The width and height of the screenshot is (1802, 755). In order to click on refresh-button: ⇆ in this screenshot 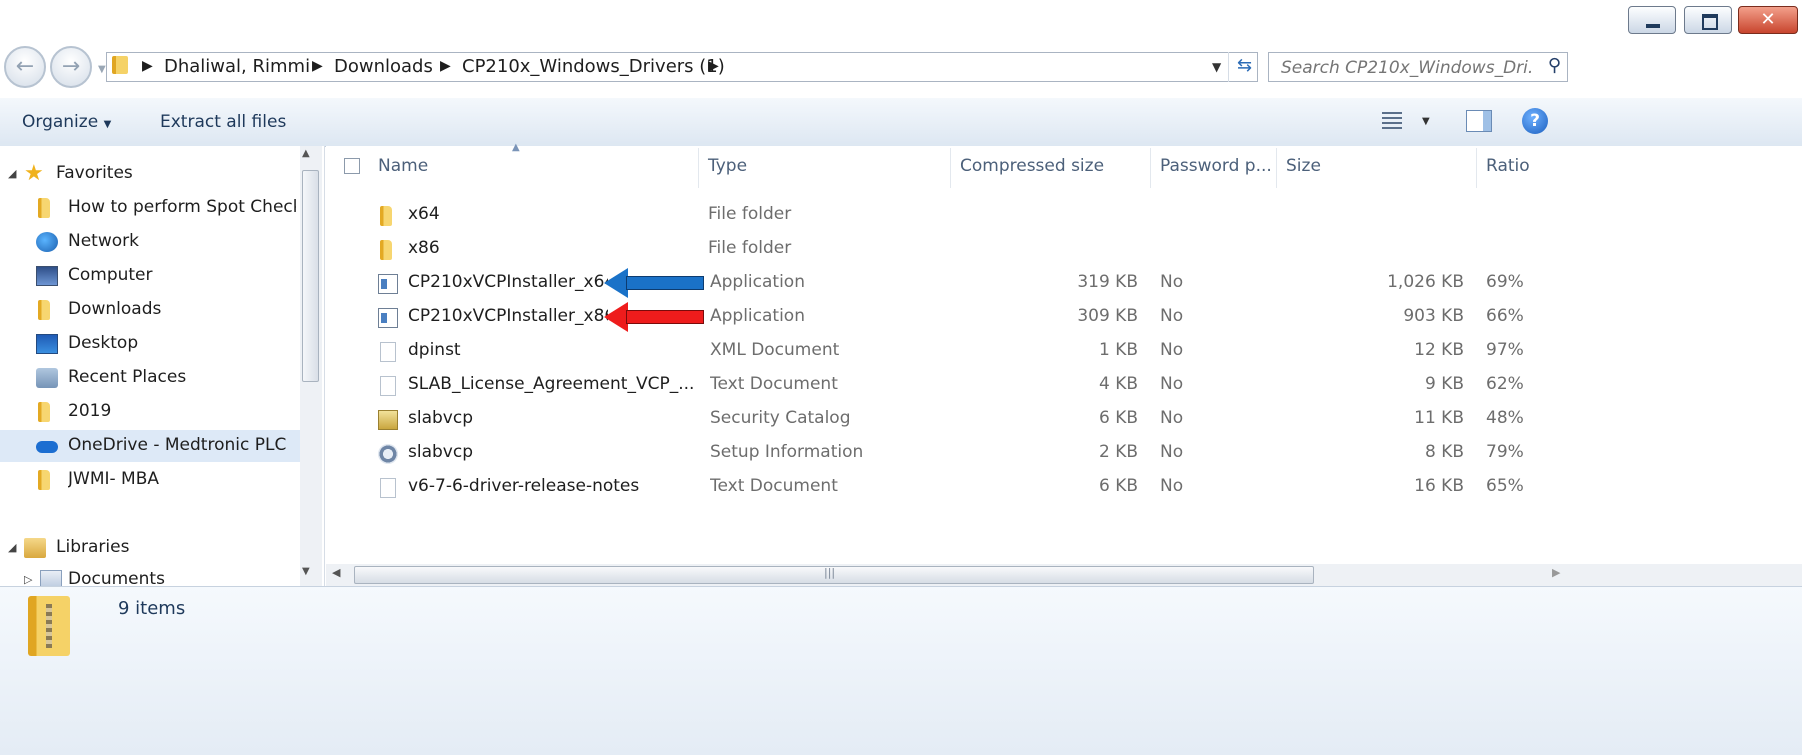, I will do `click(1244, 67)`.